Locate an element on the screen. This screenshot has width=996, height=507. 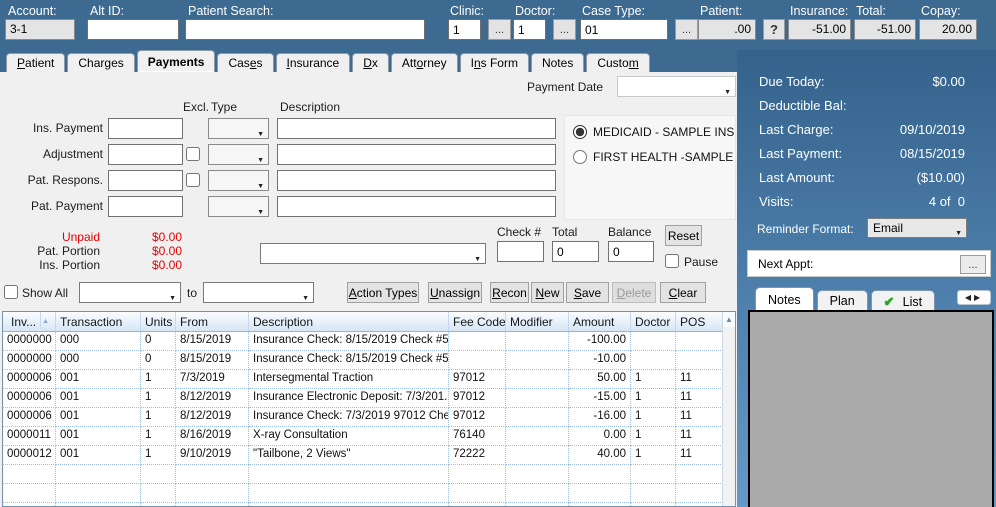
check-number-input is located at coordinates (520, 251).